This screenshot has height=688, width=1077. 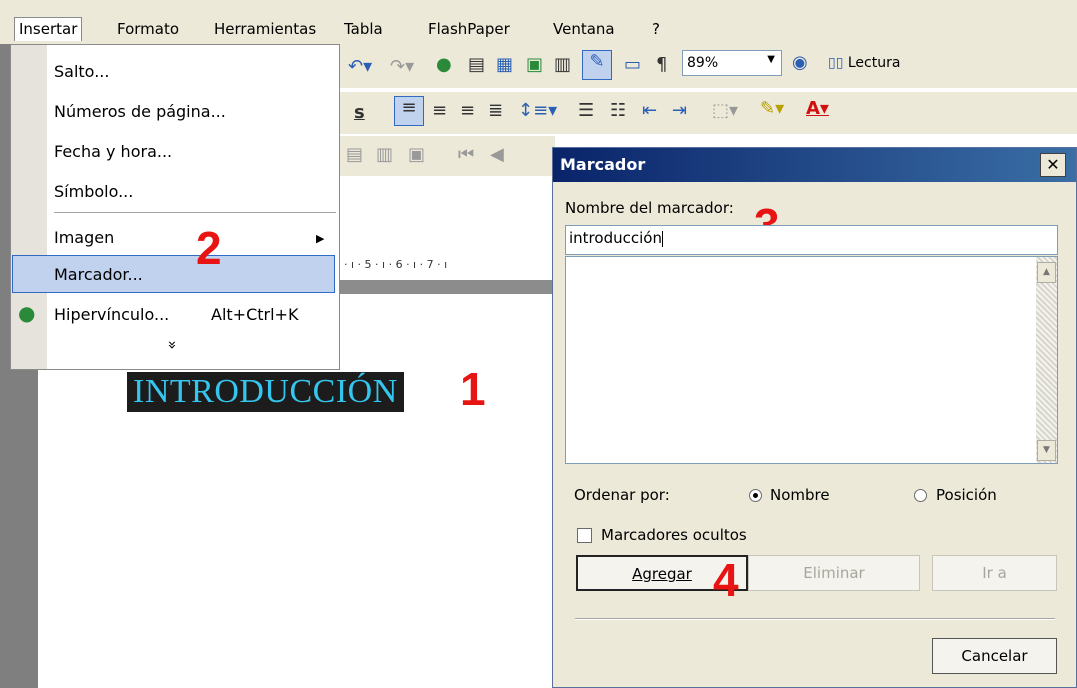 What do you see at coordinates (562, 64) in the screenshot?
I see `columns-icon: ▥` at bounding box center [562, 64].